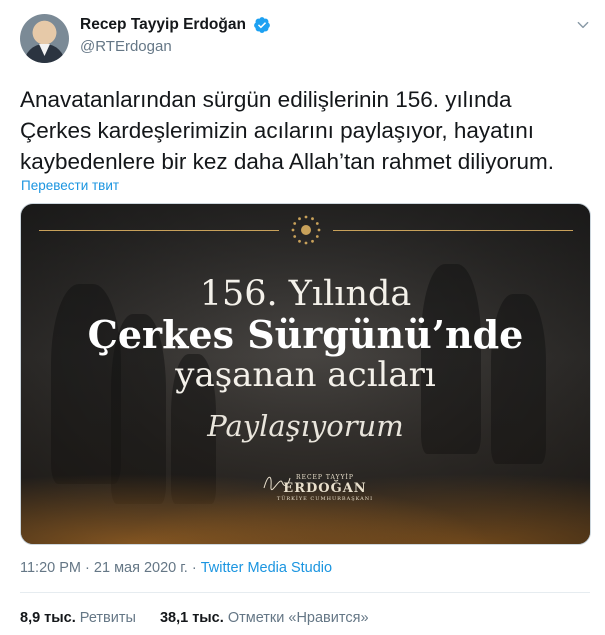 This screenshot has width=605, height=635. What do you see at coordinates (141, 568) in the screenshot?
I see `tweet-date: 21 мая 2020 г.` at bounding box center [141, 568].